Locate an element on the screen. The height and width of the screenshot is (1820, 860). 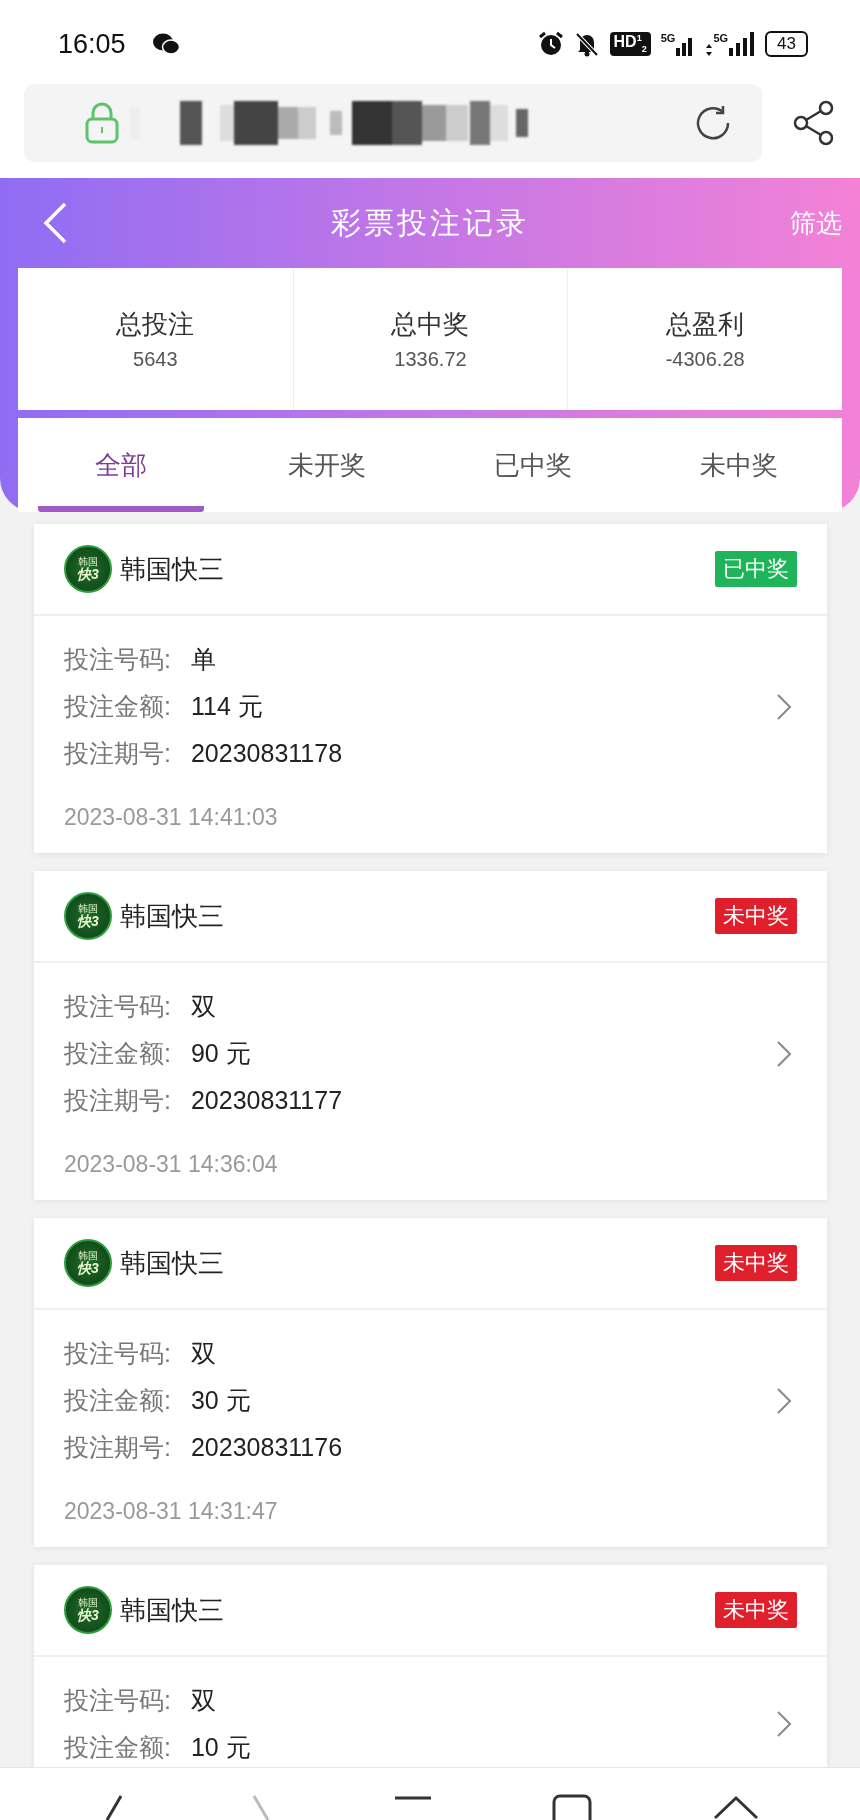
filter-tab: 全部 is located at coordinates (121, 465).